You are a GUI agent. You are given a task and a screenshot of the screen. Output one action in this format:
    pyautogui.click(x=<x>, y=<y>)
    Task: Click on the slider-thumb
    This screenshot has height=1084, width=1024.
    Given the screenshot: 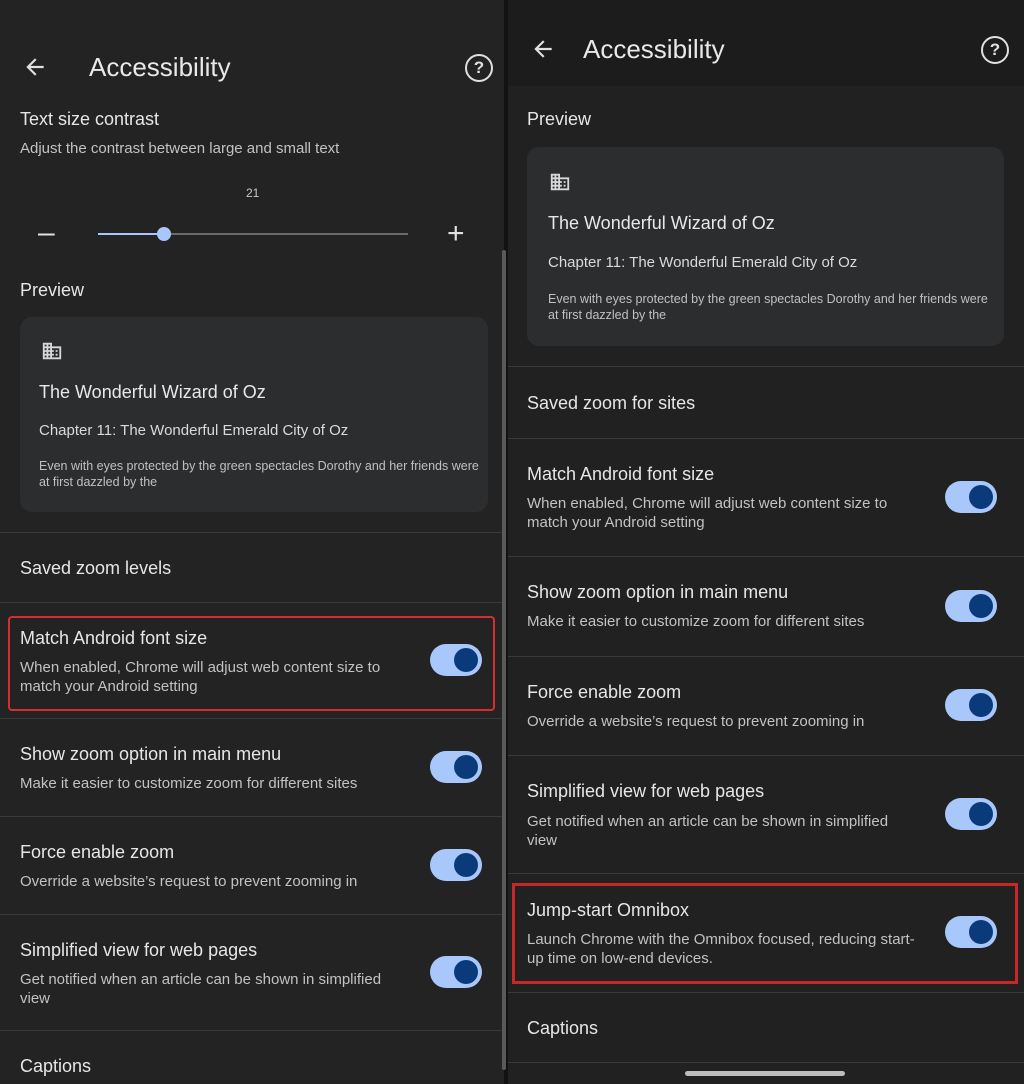 What is the action you would take?
    pyautogui.click(x=164, y=234)
    